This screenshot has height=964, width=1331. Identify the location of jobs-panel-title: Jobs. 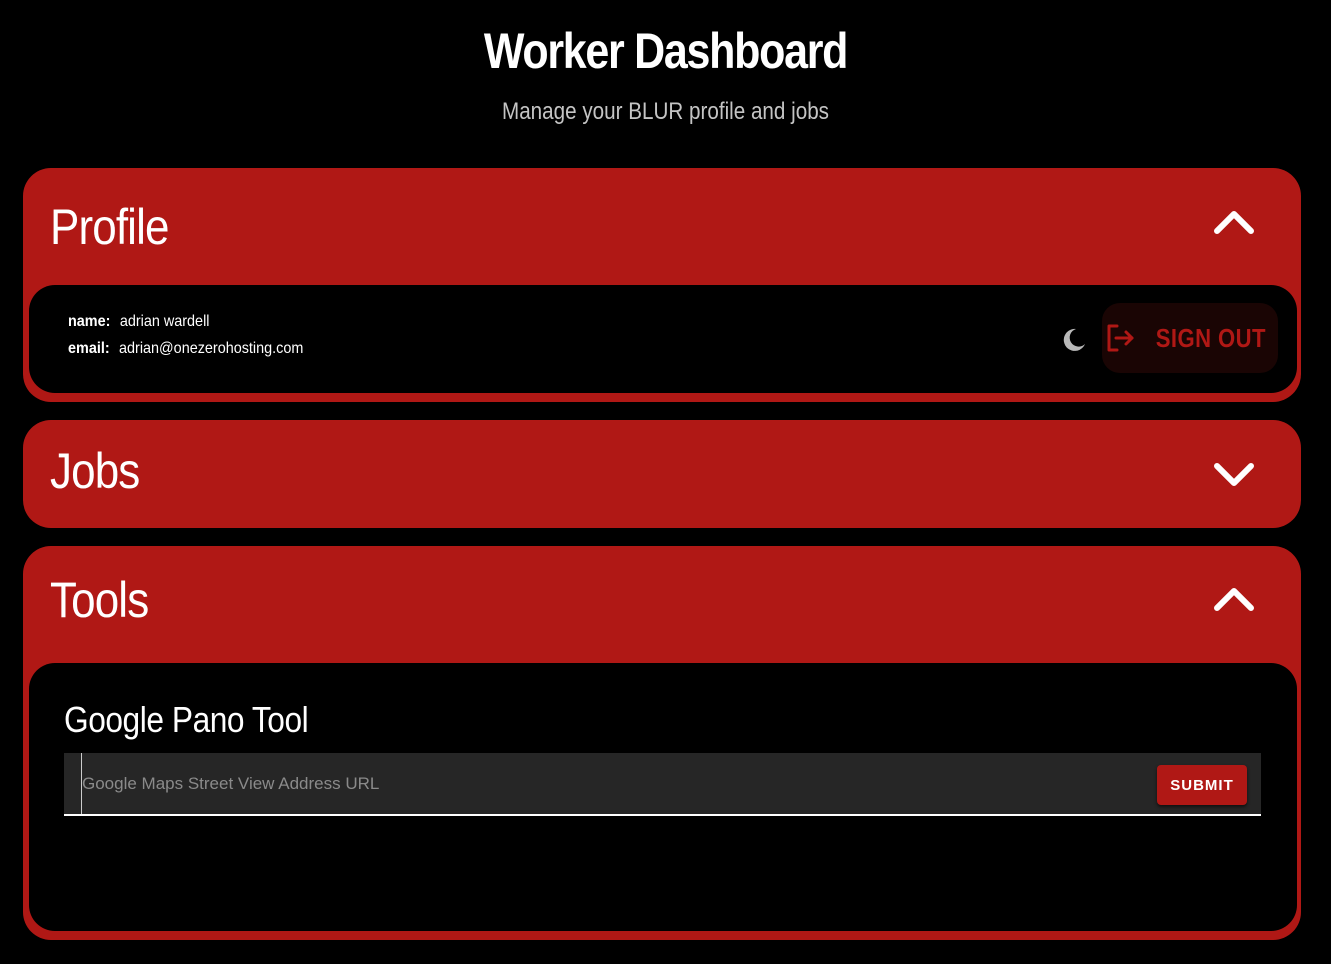
(95, 471).